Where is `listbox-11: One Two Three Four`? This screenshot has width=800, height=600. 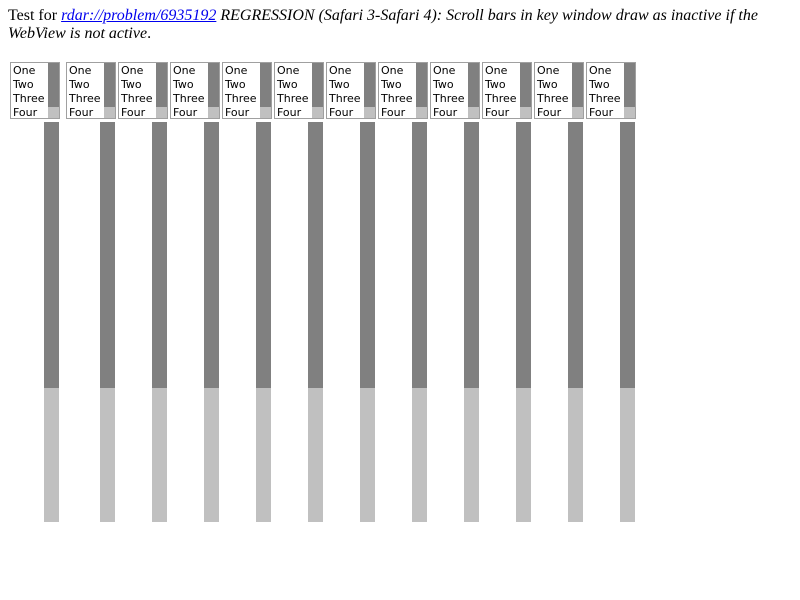
listbox-11: One Two Three Four is located at coordinates (559, 90).